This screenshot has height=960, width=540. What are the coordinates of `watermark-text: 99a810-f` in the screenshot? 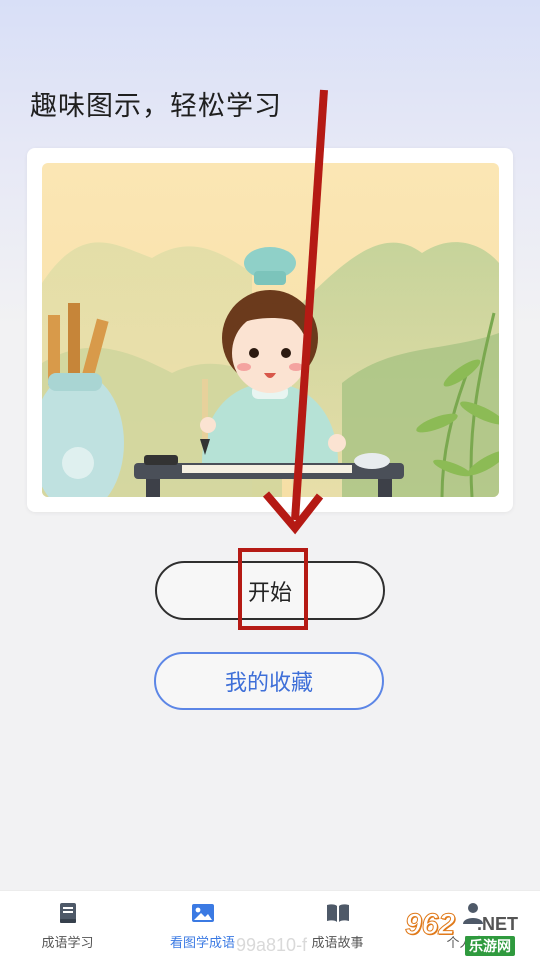 It's located at (272, 945).